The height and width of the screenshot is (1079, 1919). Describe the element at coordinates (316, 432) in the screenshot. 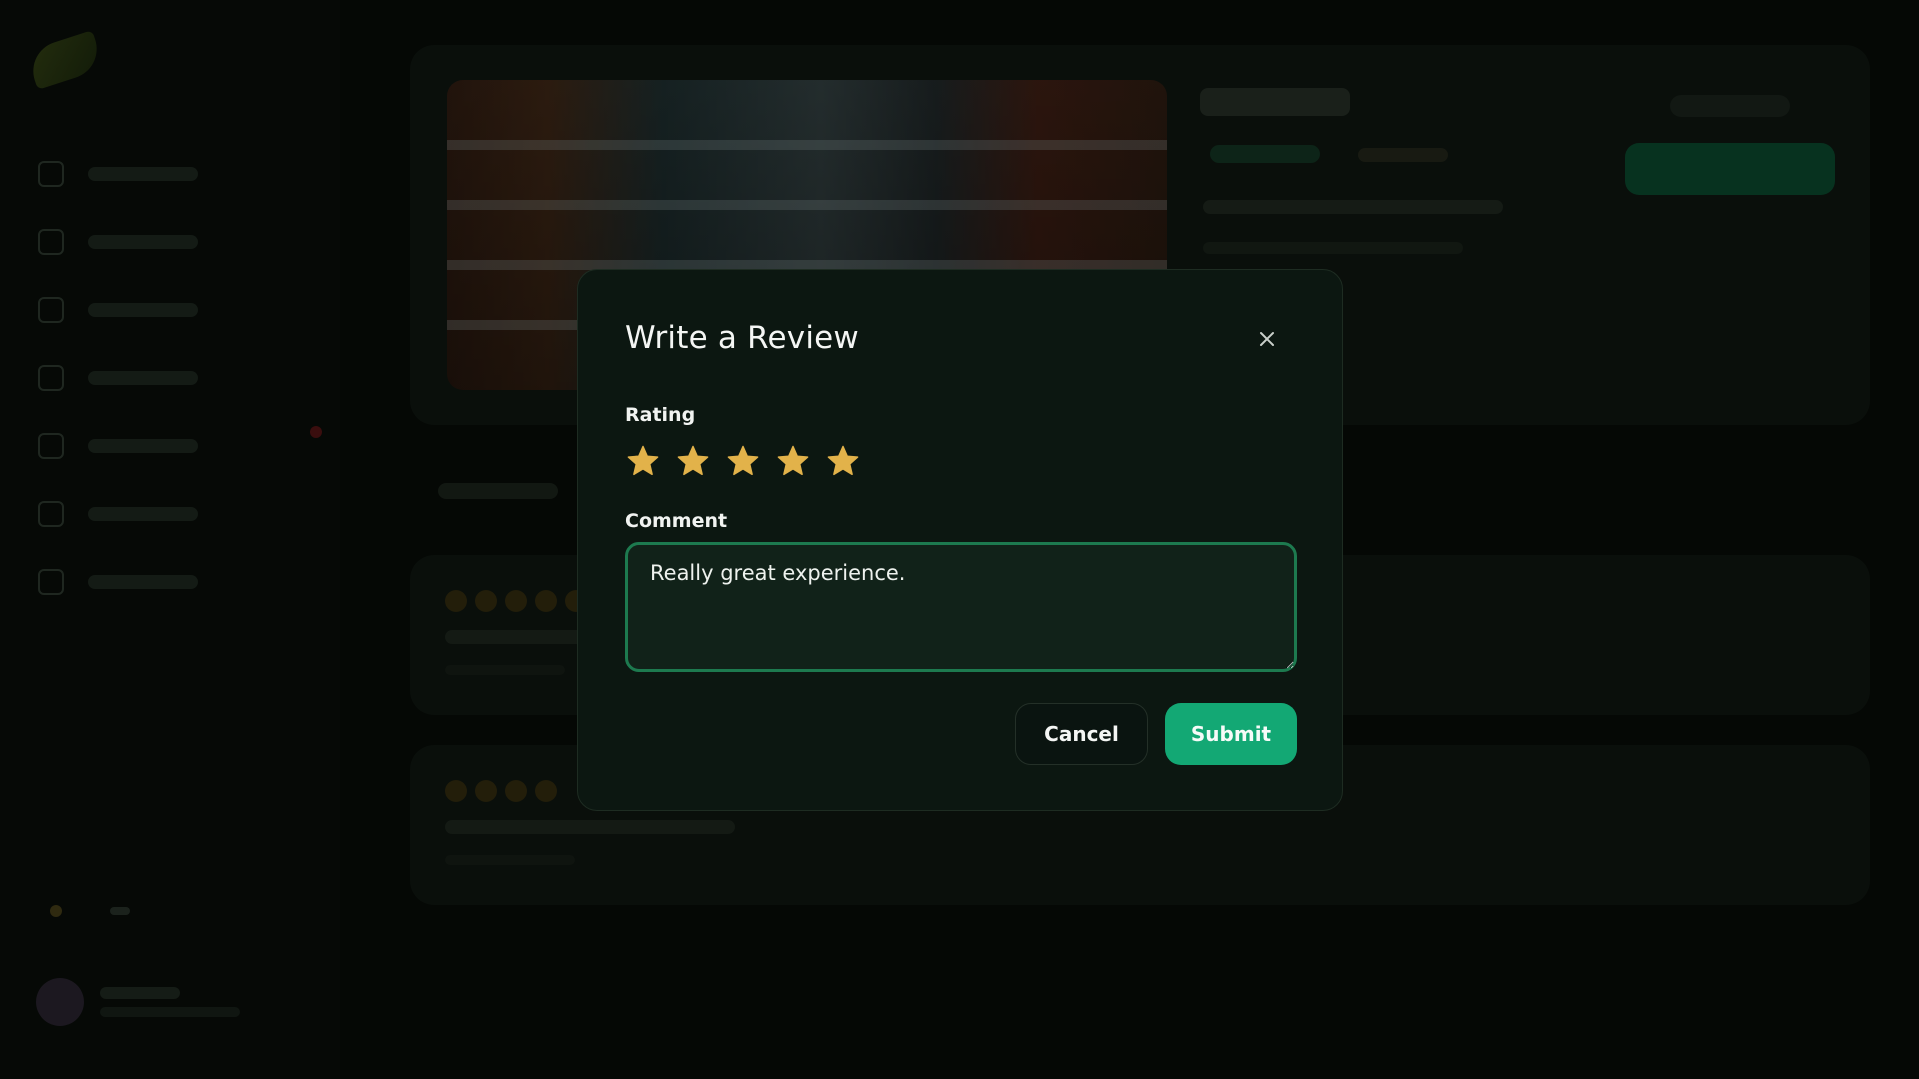

I see `notification-badge` at that location.